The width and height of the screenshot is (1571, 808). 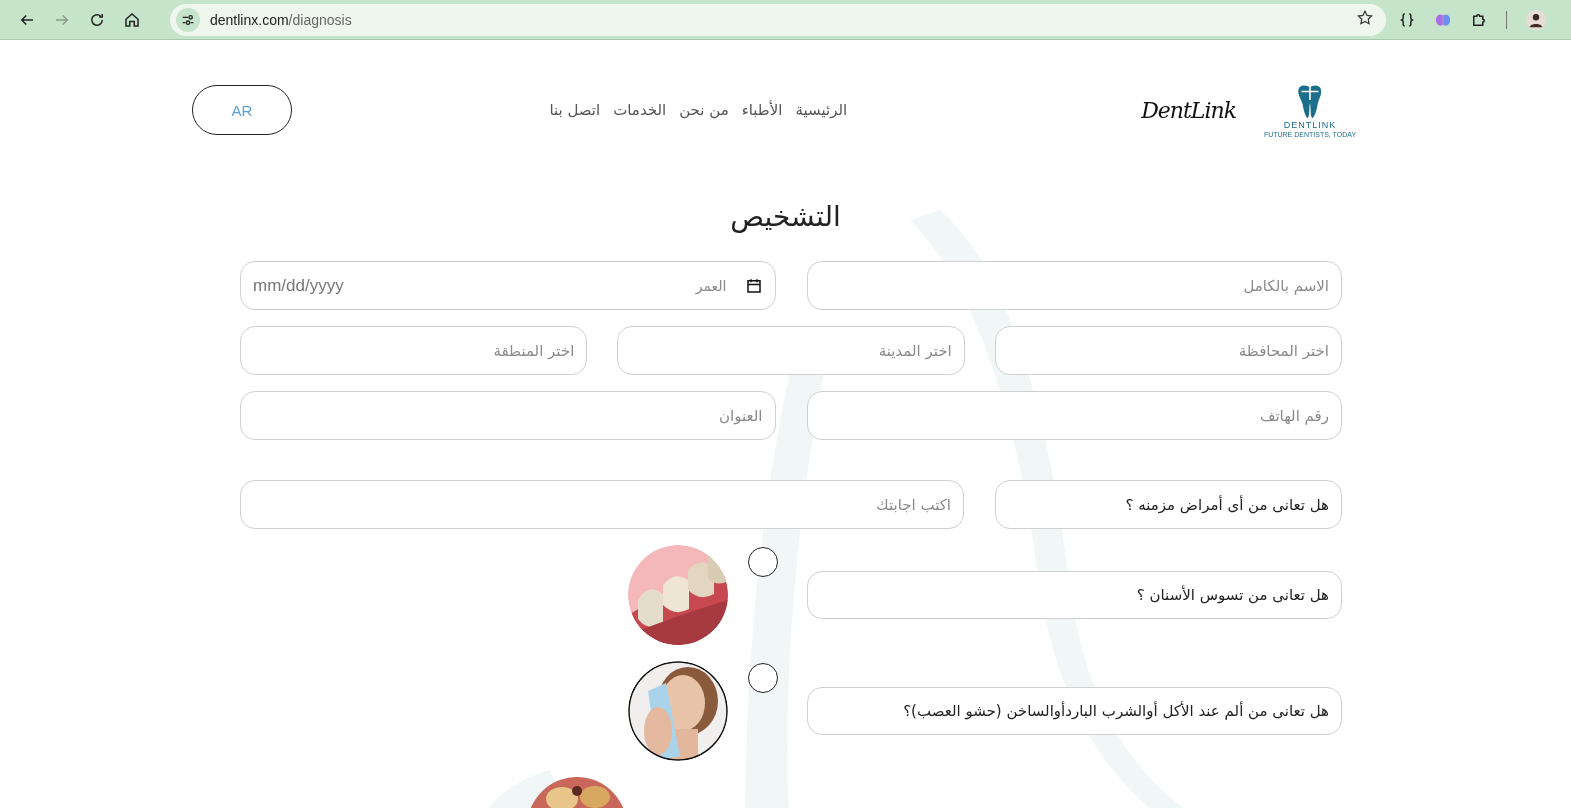 What do you see at coordinates (640, 110) in the screenshot?
I see `nav-link: الخدمات` at bounding box center [640, 110].